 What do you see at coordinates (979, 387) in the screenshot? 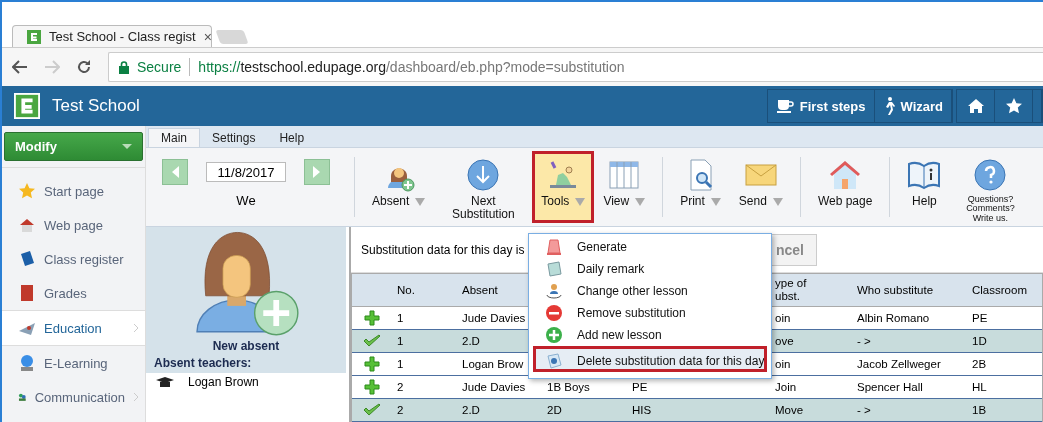
I see `table-cell: HL` at bounding box center [979, 387].